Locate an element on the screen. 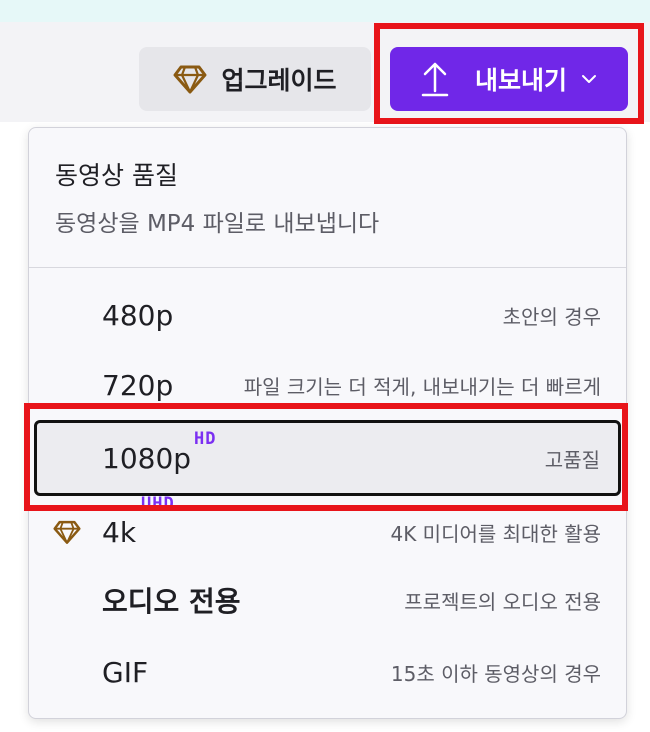  uhd-badge: UHD is located at coordinates (158, 504).